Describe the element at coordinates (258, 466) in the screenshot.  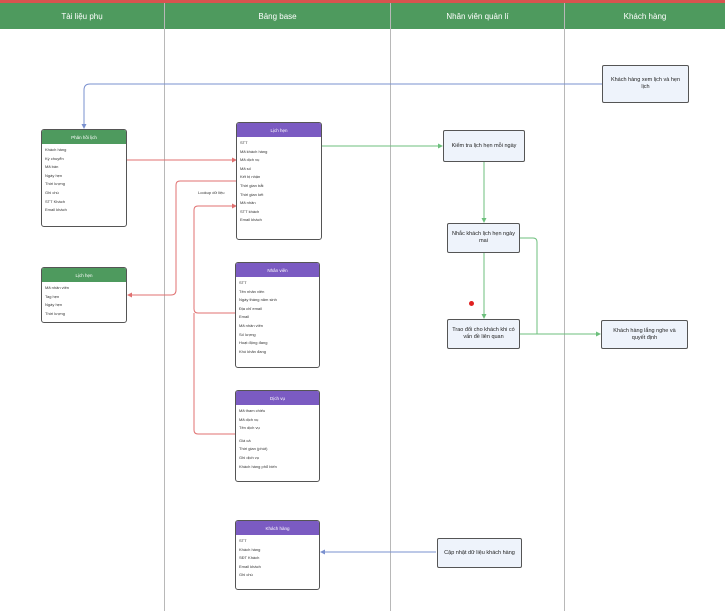
I see `table-row: Khách hàng phổ biến` at that location.